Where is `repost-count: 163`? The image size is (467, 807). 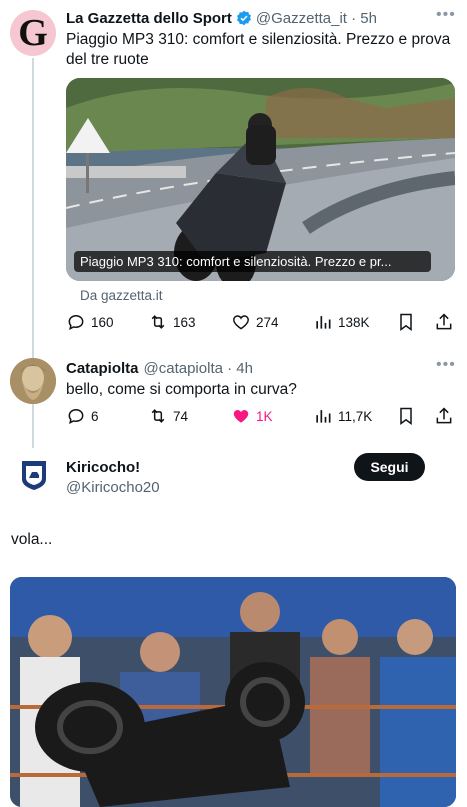
repost-count: 163 is located at coordinates (184, 322).